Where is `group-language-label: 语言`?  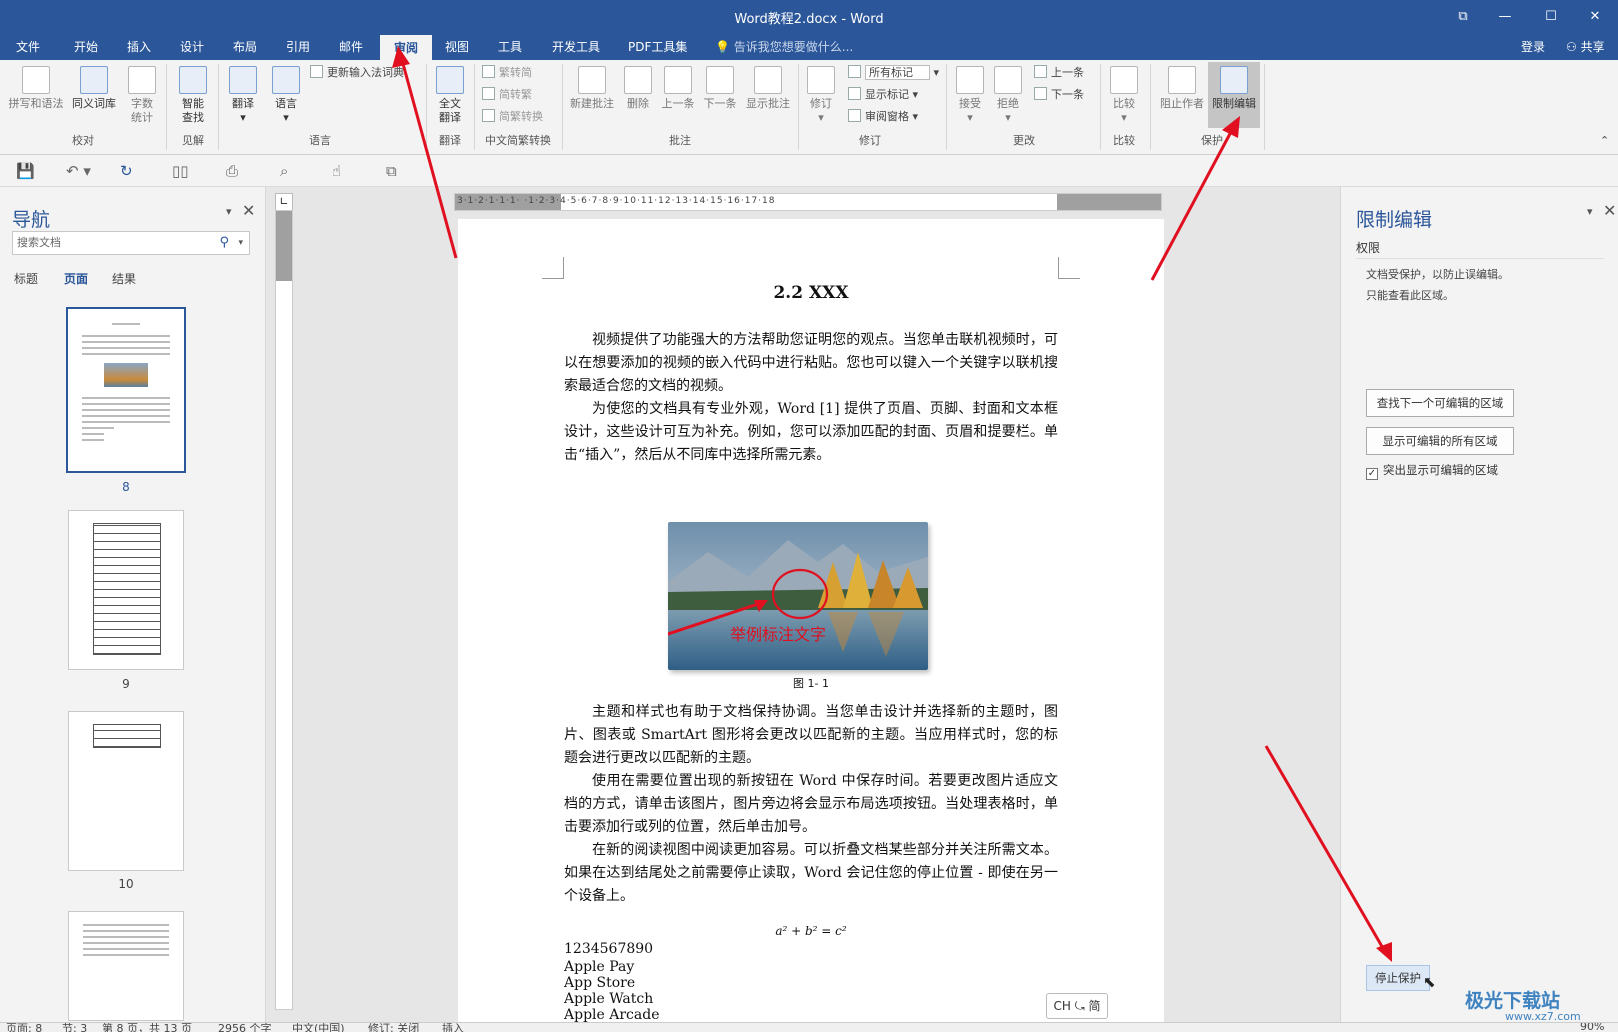
group-language-label: 语言 is located at coordinates (320, 140).